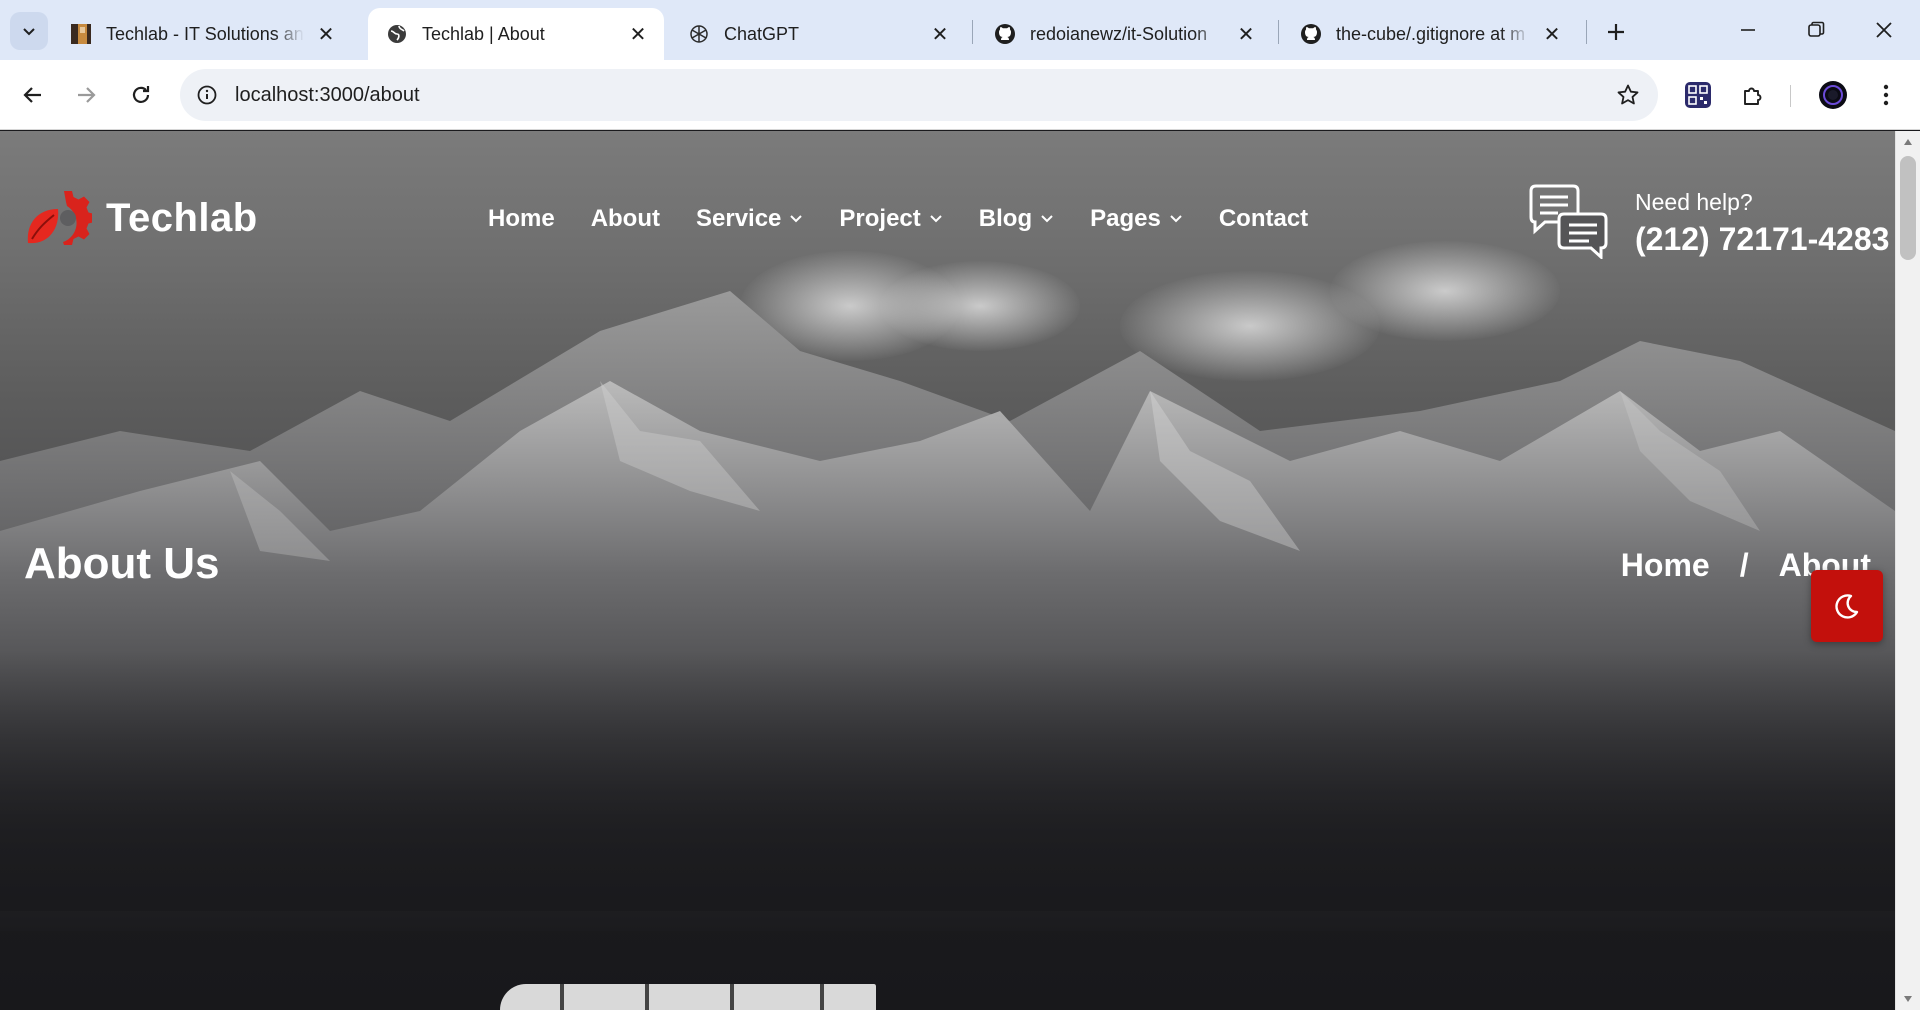  I want to click on minimize-button, so click(1748, 30).